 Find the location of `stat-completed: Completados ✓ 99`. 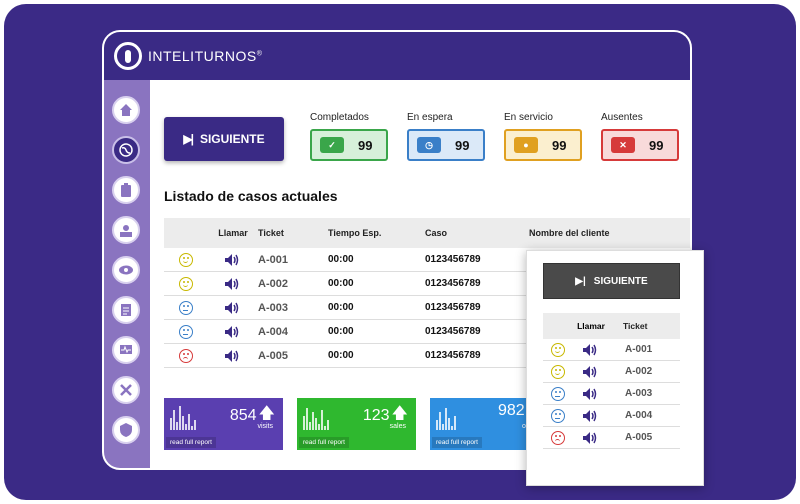

stat-completed: Completados ✓ 99 is located at coordinates (349, 136).